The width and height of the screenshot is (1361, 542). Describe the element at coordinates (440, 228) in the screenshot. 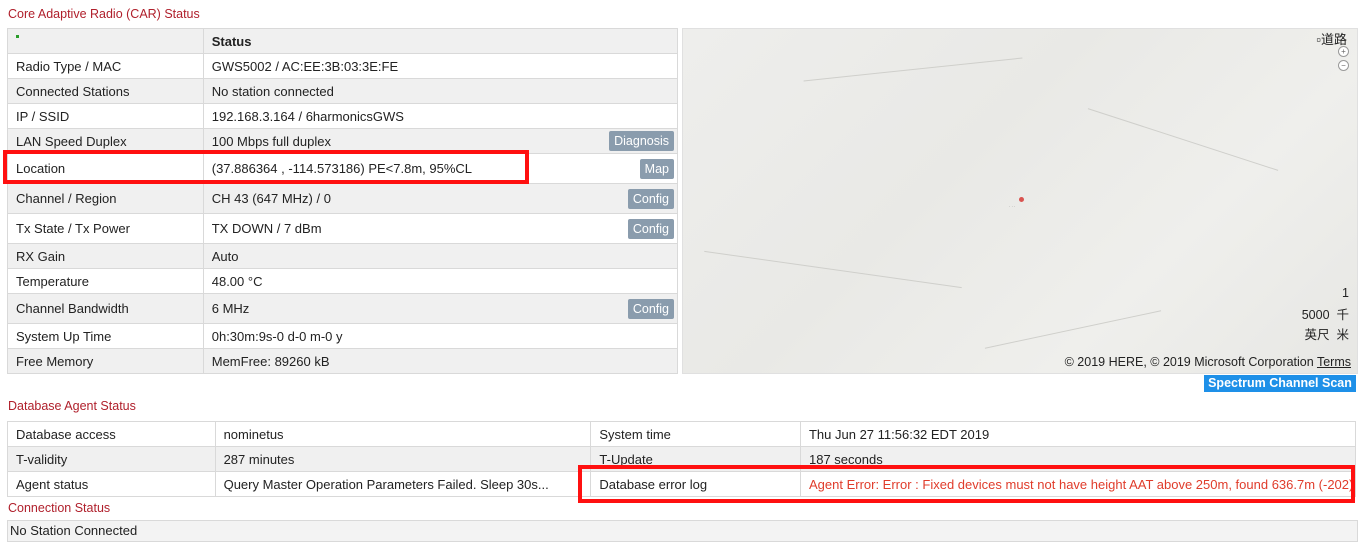

I see `row-value-cell: TX DOWN / 7 dBm Config` at that location.